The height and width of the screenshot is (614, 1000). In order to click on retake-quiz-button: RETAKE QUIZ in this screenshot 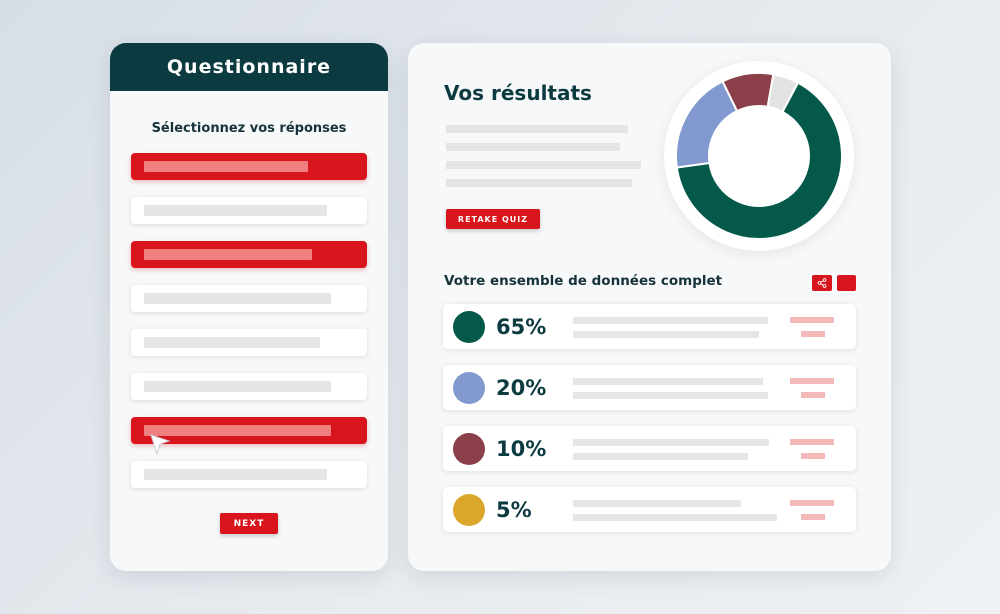, I will do `click(493, 219)`.